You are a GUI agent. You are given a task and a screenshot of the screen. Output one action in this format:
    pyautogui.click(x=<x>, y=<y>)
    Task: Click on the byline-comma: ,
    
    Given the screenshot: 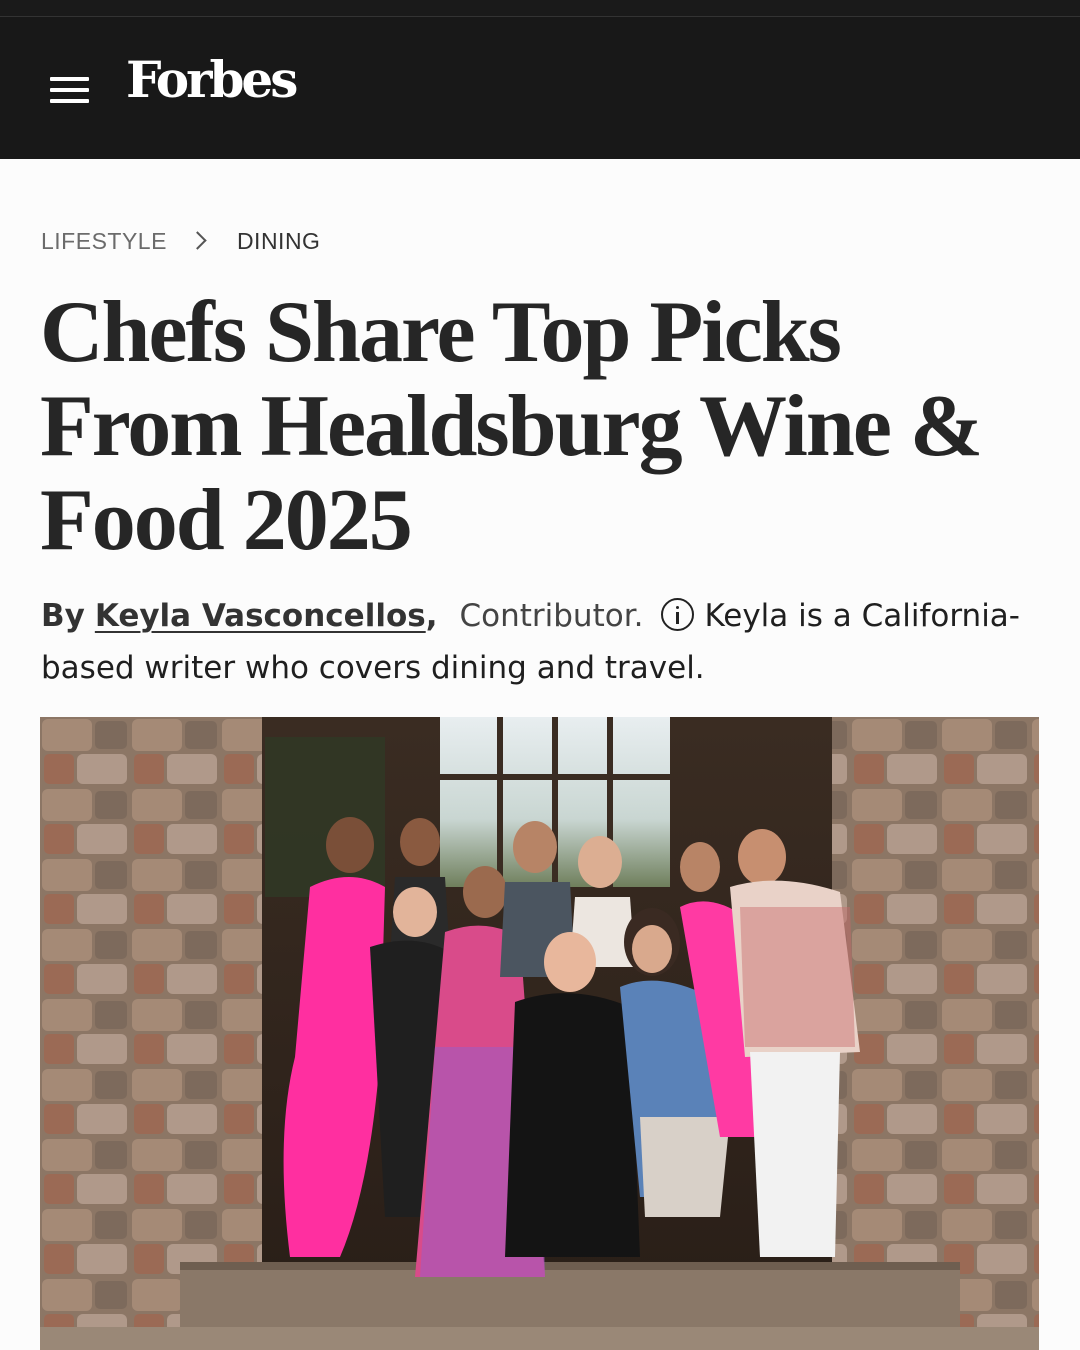 What is the action you would take?
    pyautogui.click(x=431, y=616)
    